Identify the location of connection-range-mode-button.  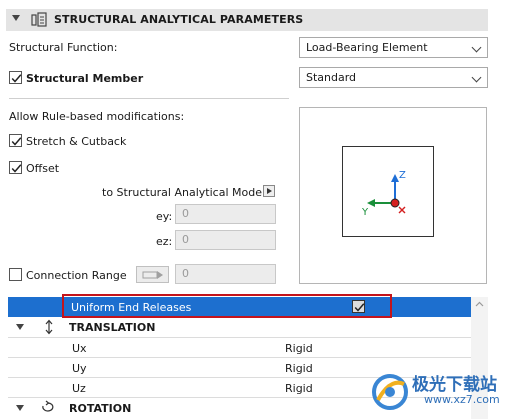
(152, 274).